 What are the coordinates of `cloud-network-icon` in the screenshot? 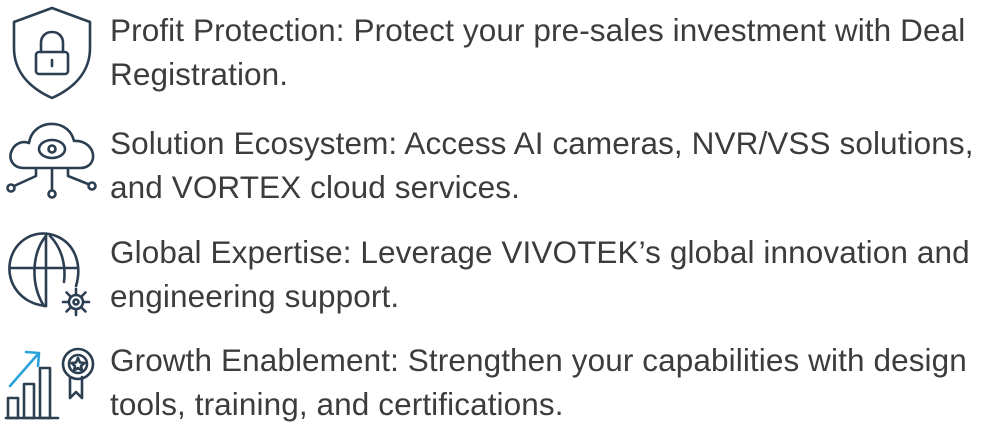 It's located at (52, 162).